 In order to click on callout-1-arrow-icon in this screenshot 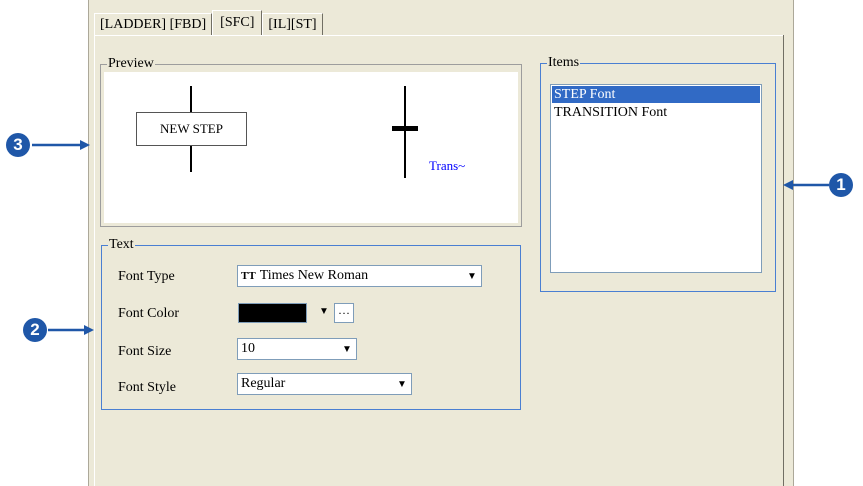, I will do `click(806, 185)`.